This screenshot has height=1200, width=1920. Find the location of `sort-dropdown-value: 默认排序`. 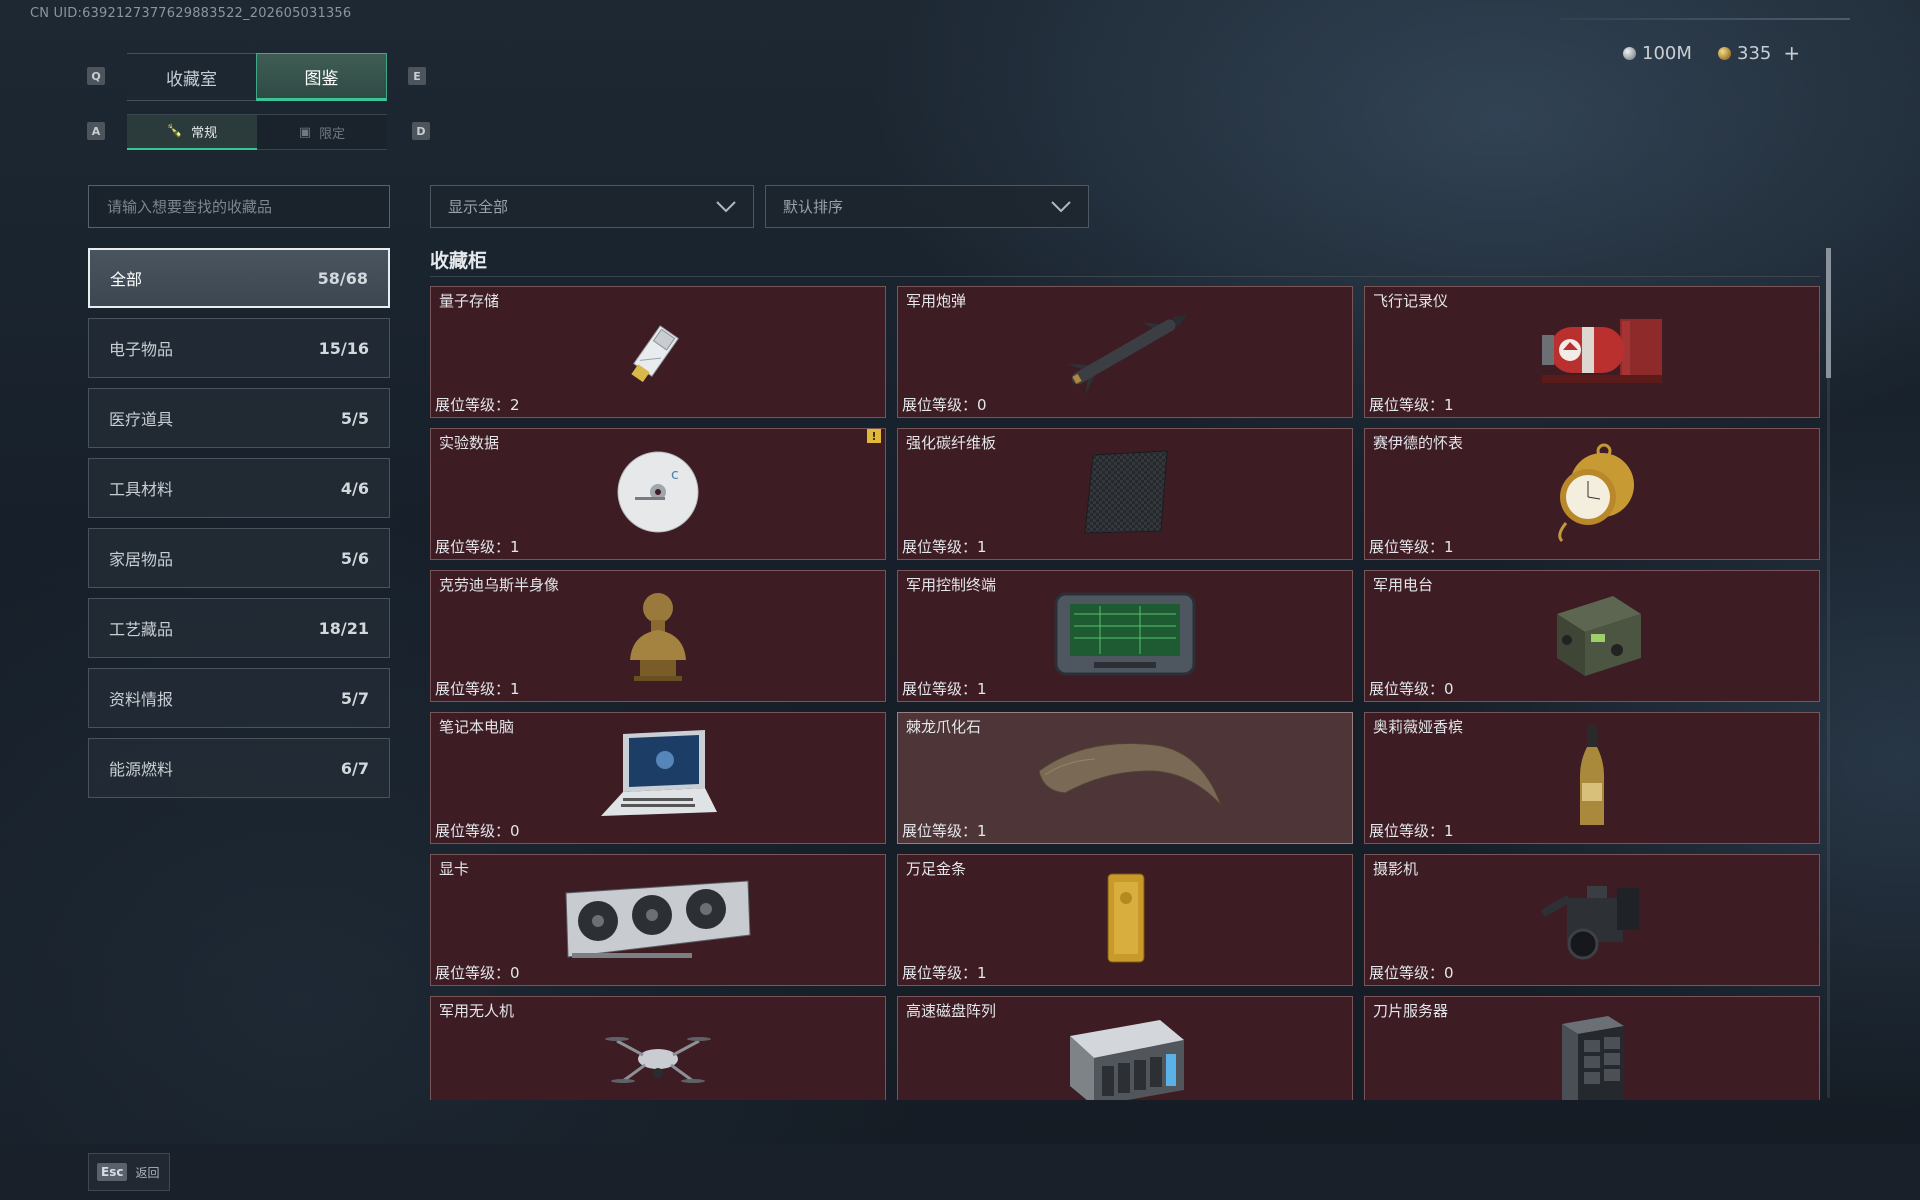

sort-dropdown-value: 默认排序 is located at coordinates (813, 207).